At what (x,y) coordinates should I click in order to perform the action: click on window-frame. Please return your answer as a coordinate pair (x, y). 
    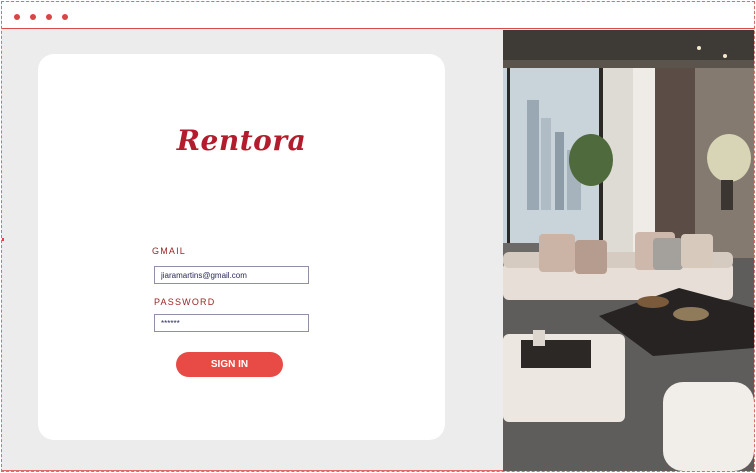
    Looking at the image, I should click on (508, 155).